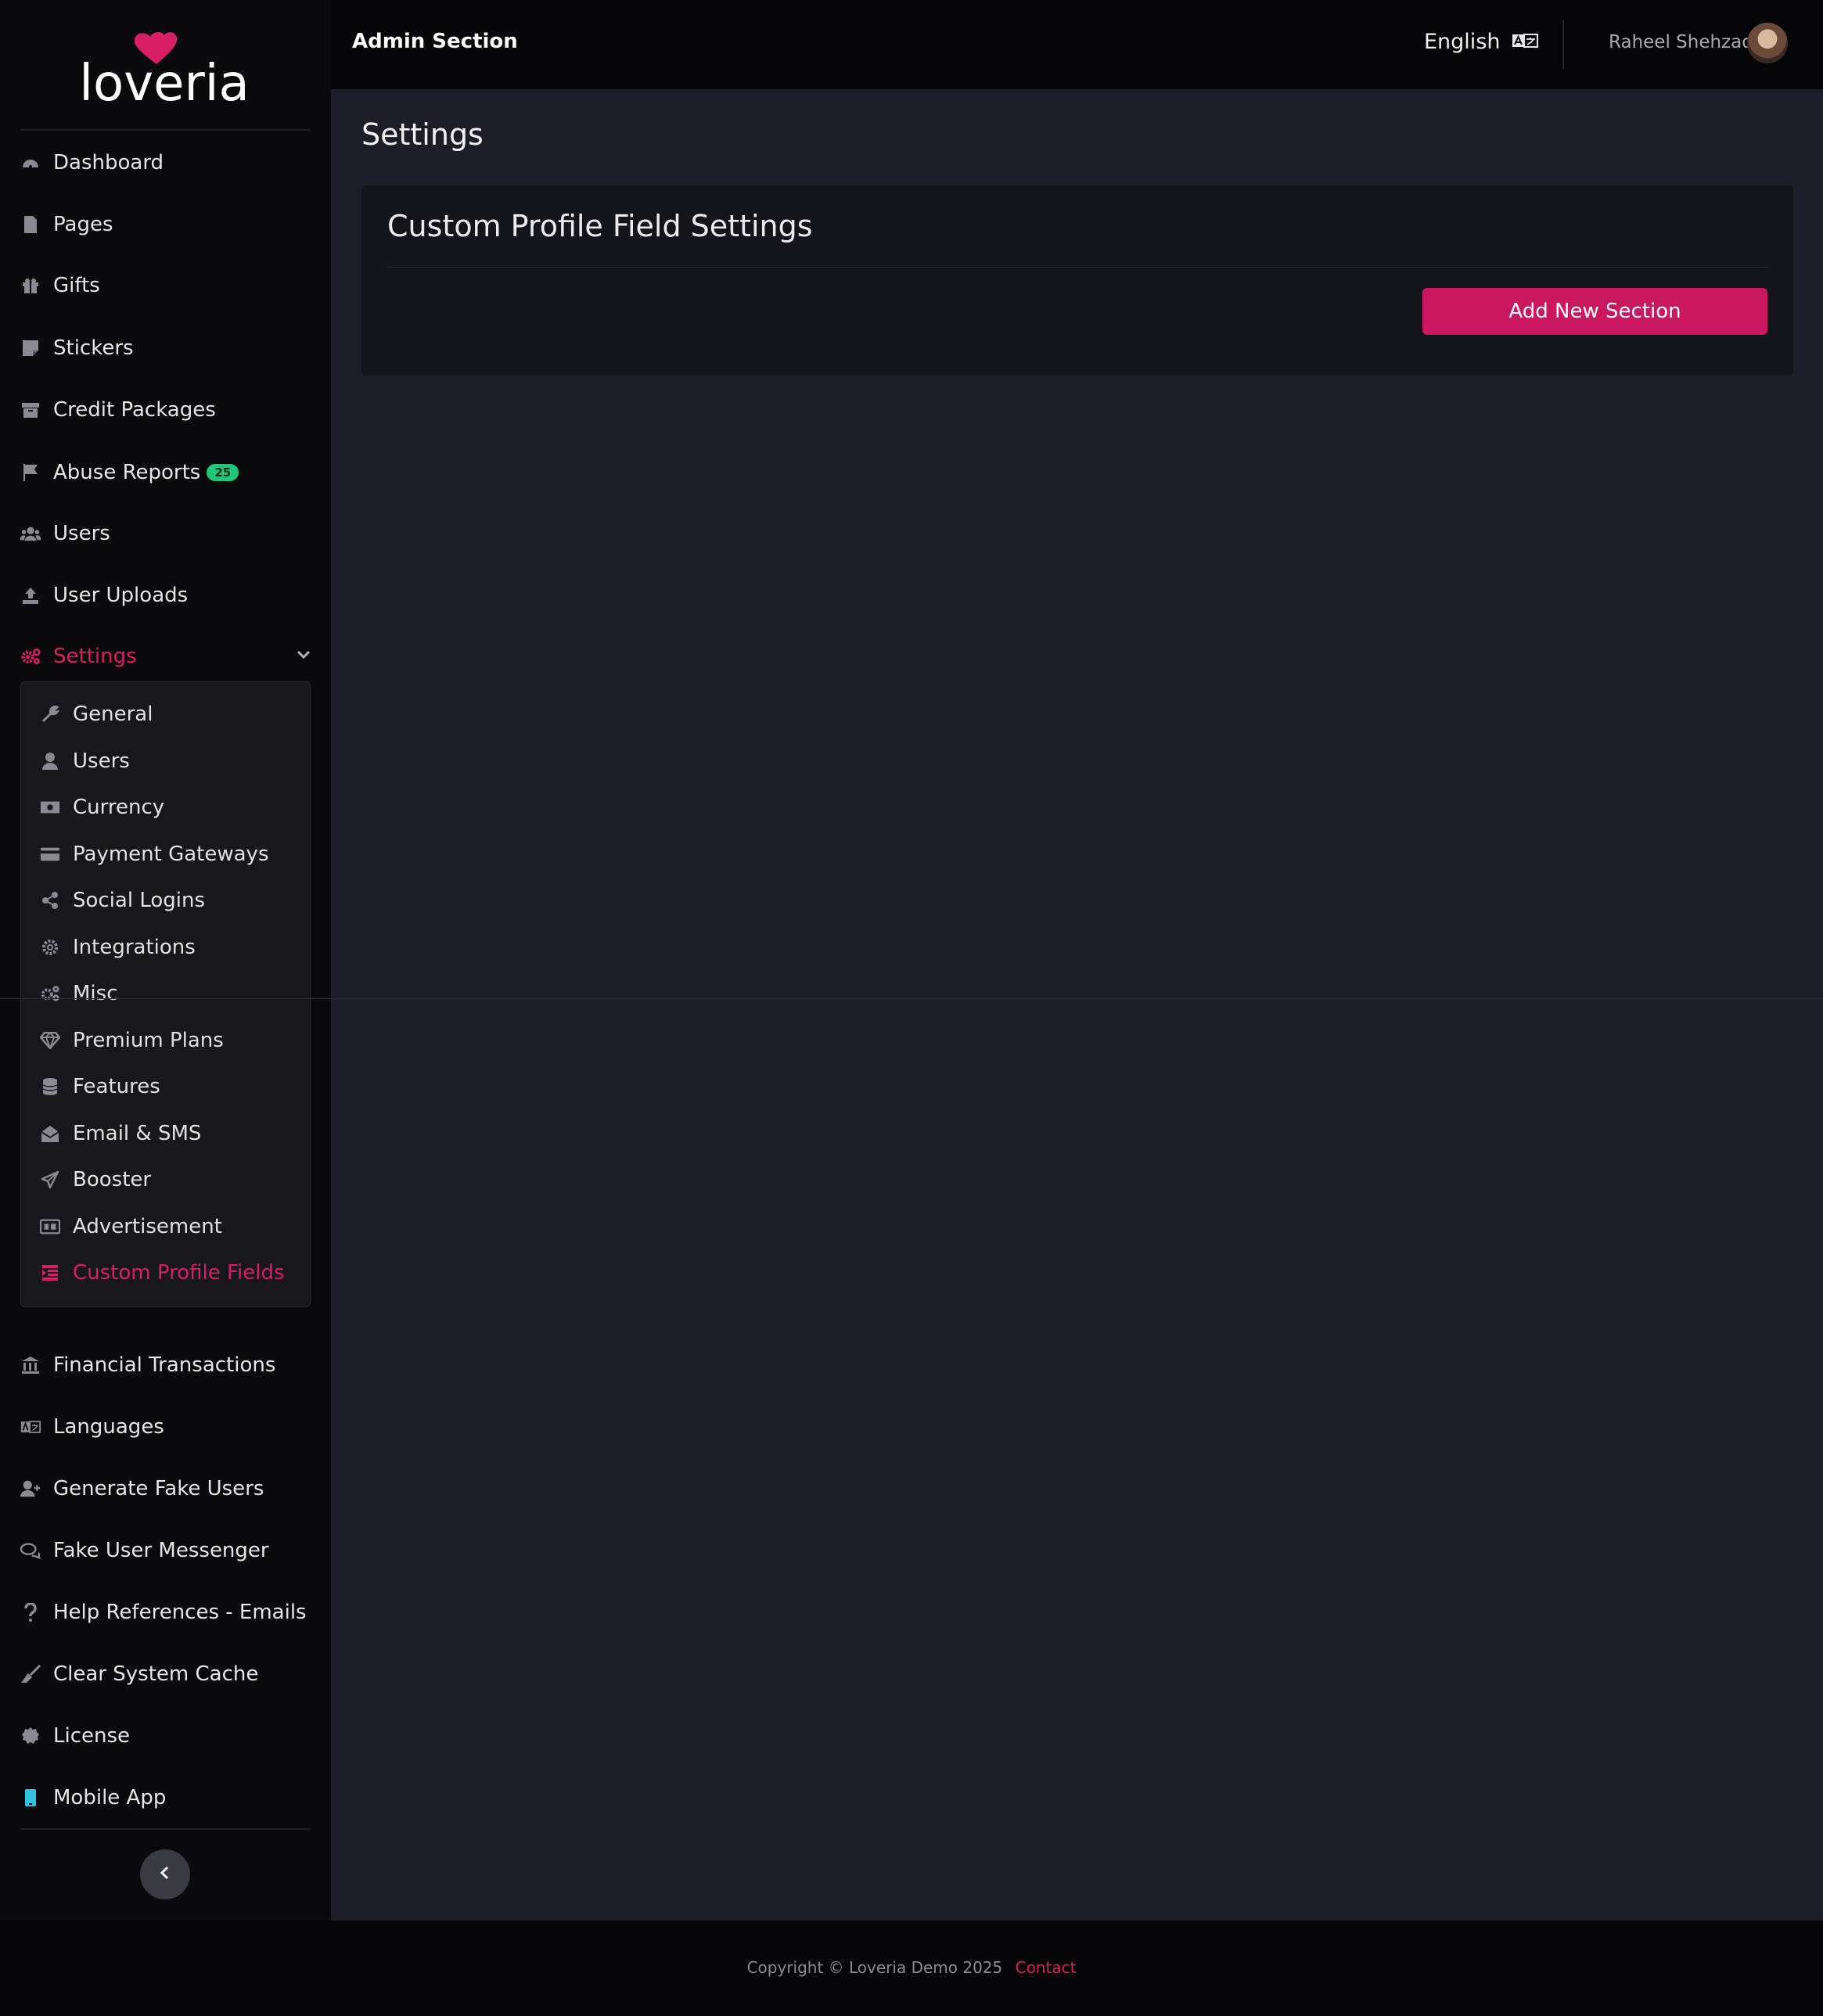 Image resolution: width=1823 pixels, height=2016 pixels. I want to click on submenu-item-email-sms: Email & SMS, so click(169, 1133).